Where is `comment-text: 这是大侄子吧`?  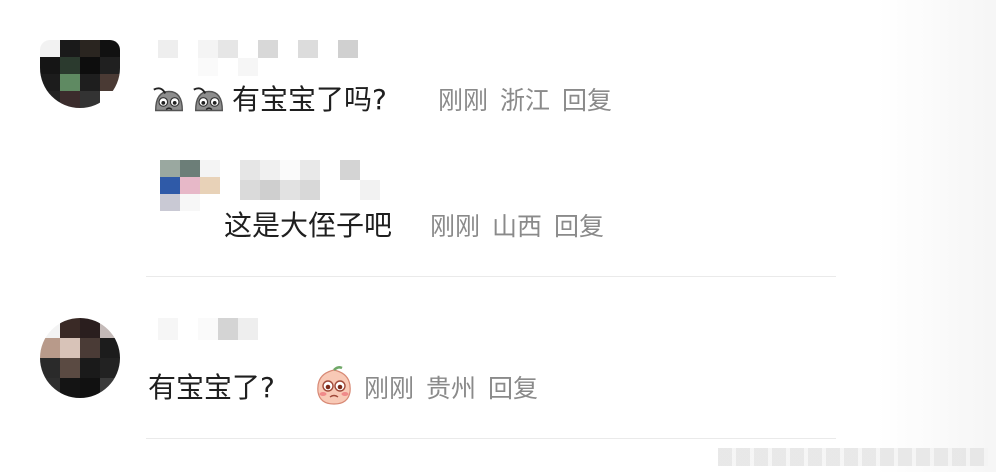 comment-text: 这是大侄子吧 is located at coordinates (308, 225).